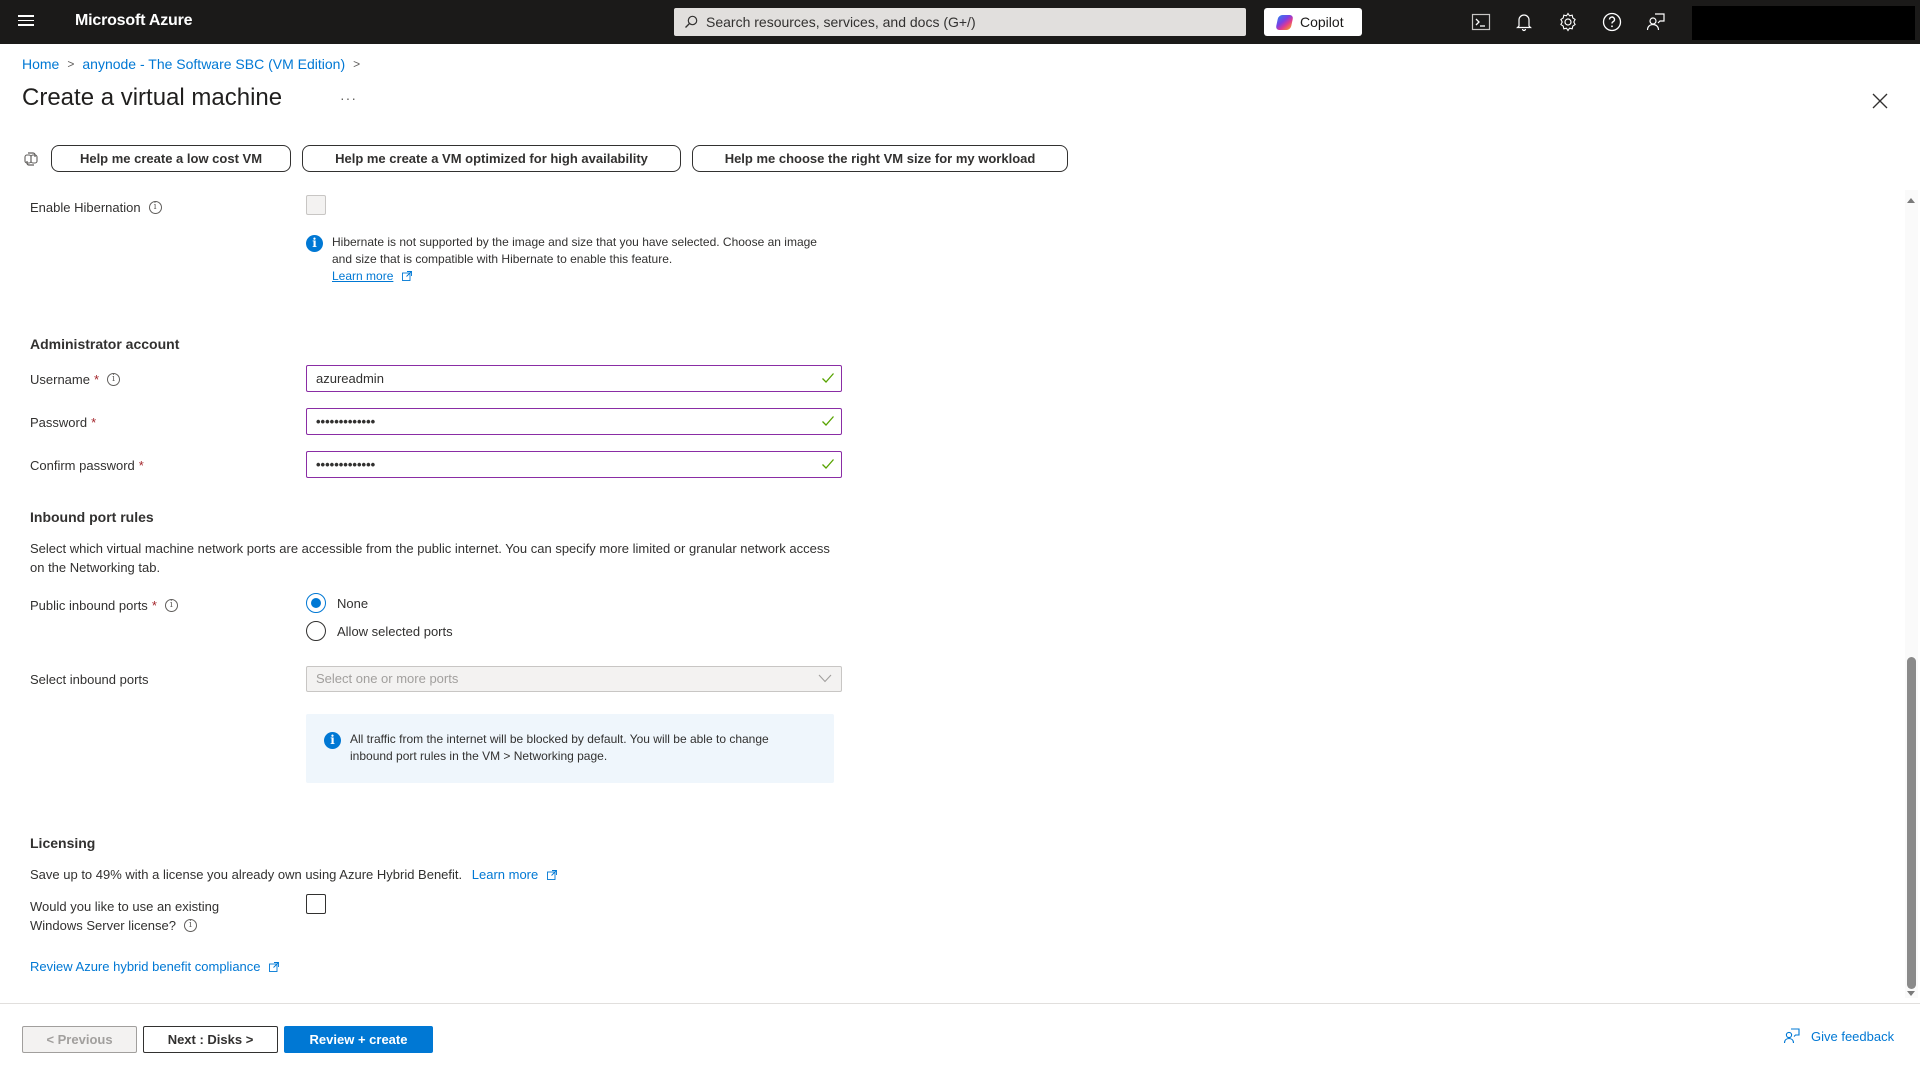 The height and width of the screenshot is (1080, 1920). I want to click on search-icon, so click(691, 21).